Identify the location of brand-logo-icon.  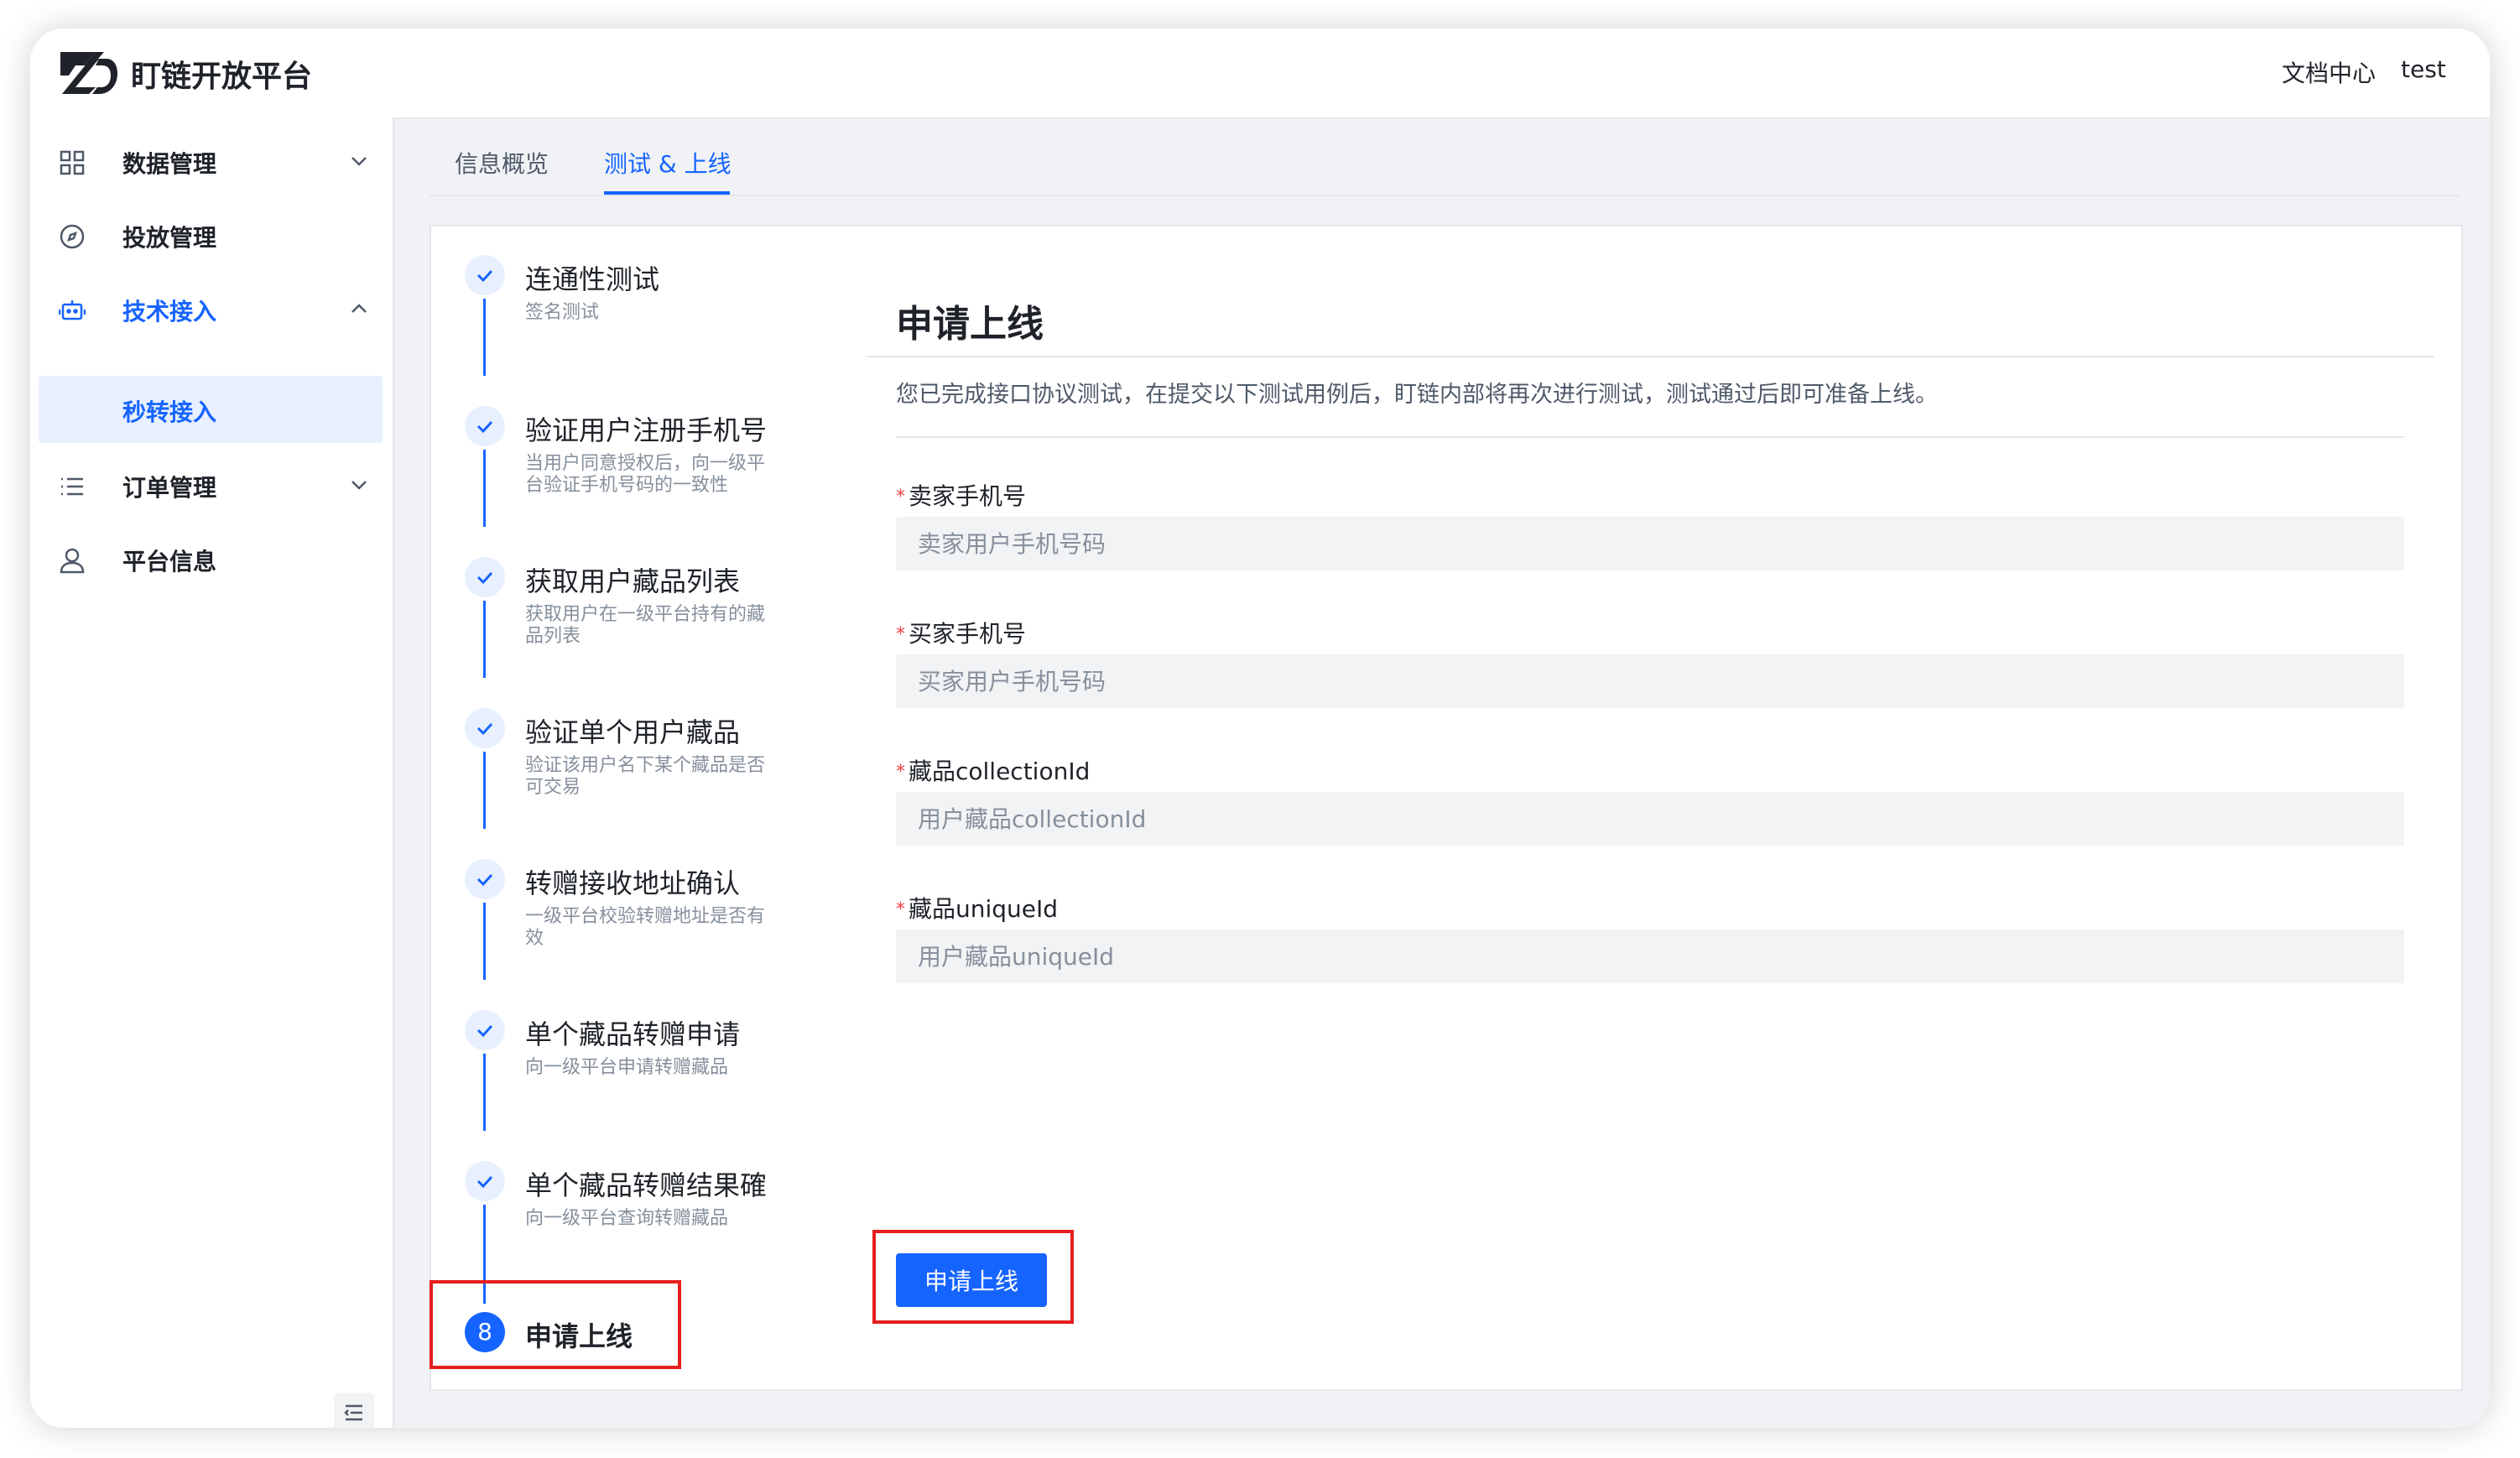
(88, 73).